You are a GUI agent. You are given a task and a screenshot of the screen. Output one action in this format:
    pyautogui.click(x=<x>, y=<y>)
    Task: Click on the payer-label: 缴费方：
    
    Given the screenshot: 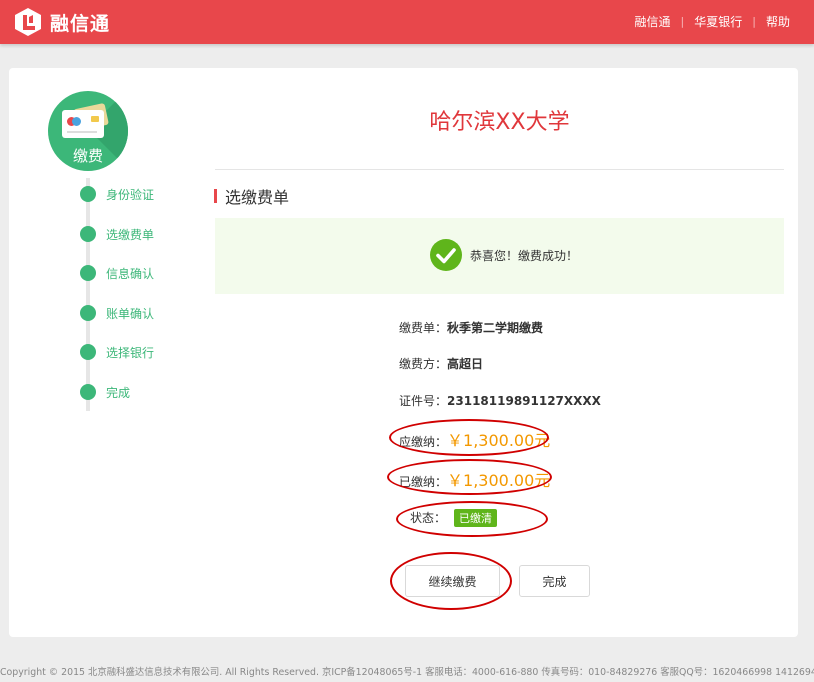 What is the action you would take?
    pyautogui.click(x=423, y=364)
    